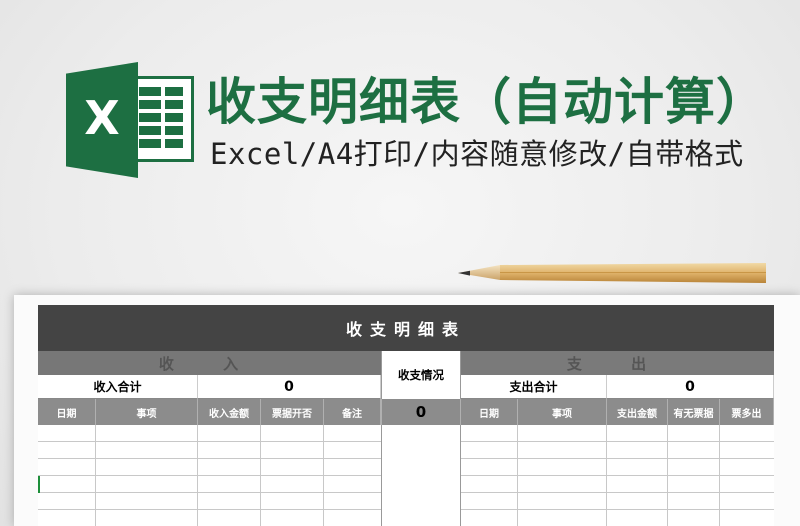 Image resolution: width=800 pixels, height=526 pixels. I want to click on expense-section-header: 支 出, so click(617, 363).